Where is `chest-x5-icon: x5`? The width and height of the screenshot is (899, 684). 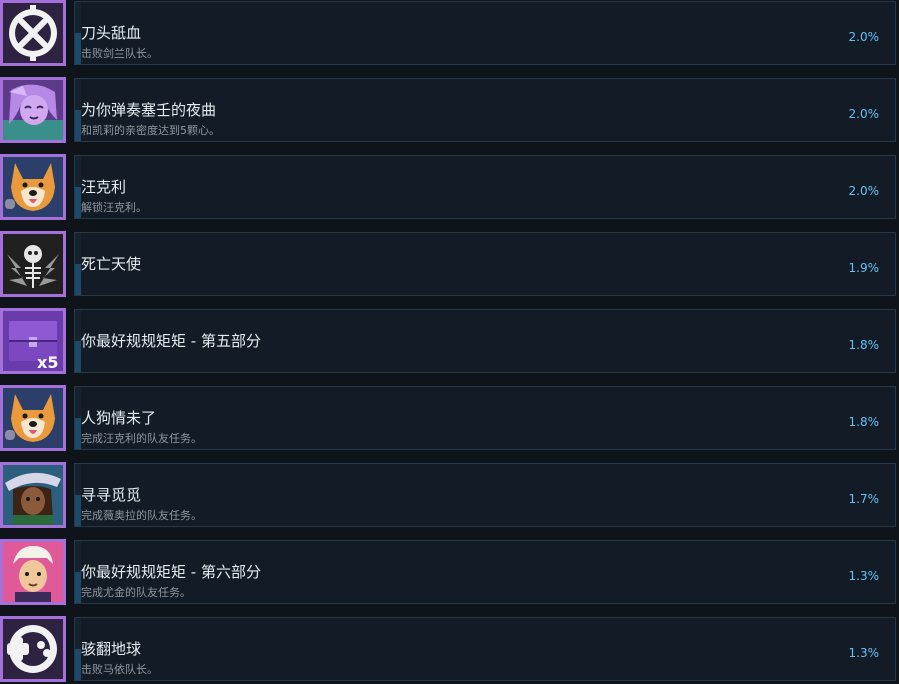 chest-x5-icon: x5 is located at coordinates (33, 341).